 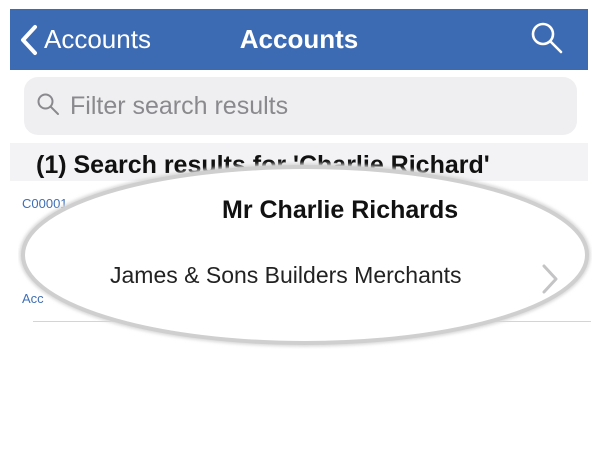 I want to click on chevron-right-icon, so click(x=550, y=281).